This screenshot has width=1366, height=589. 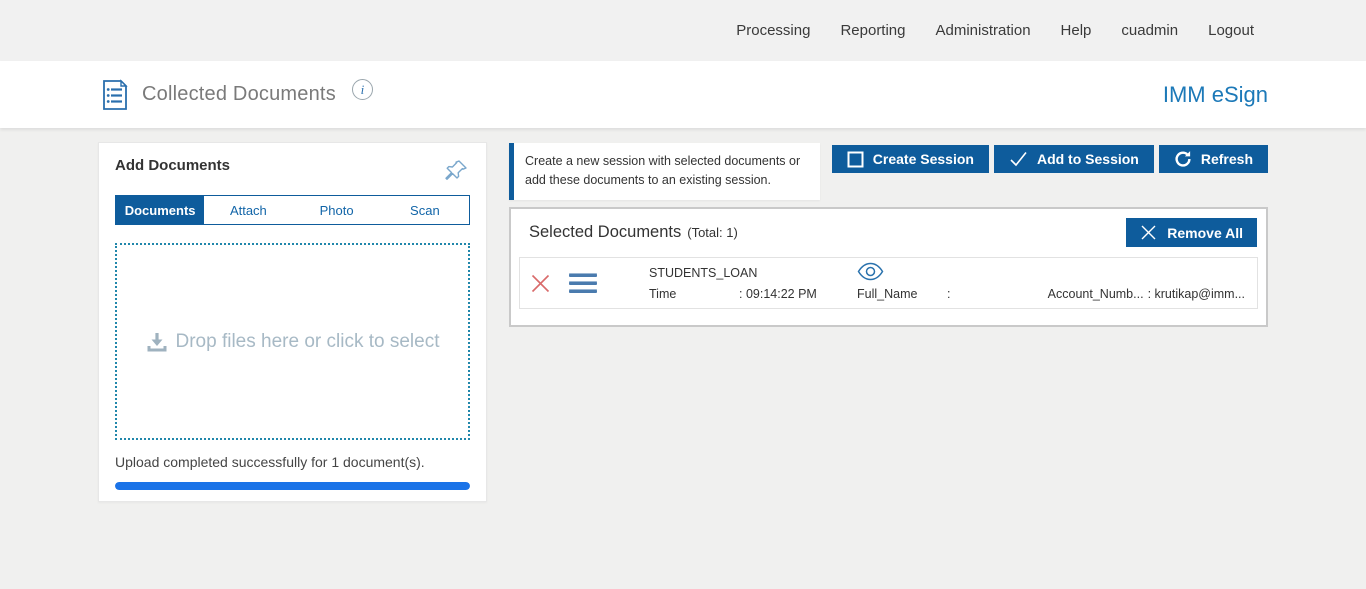 What do you see at coordinates (336, 210) in the screenshot?
I see `tab-photo: Photo` at bounding box center [336, 210].